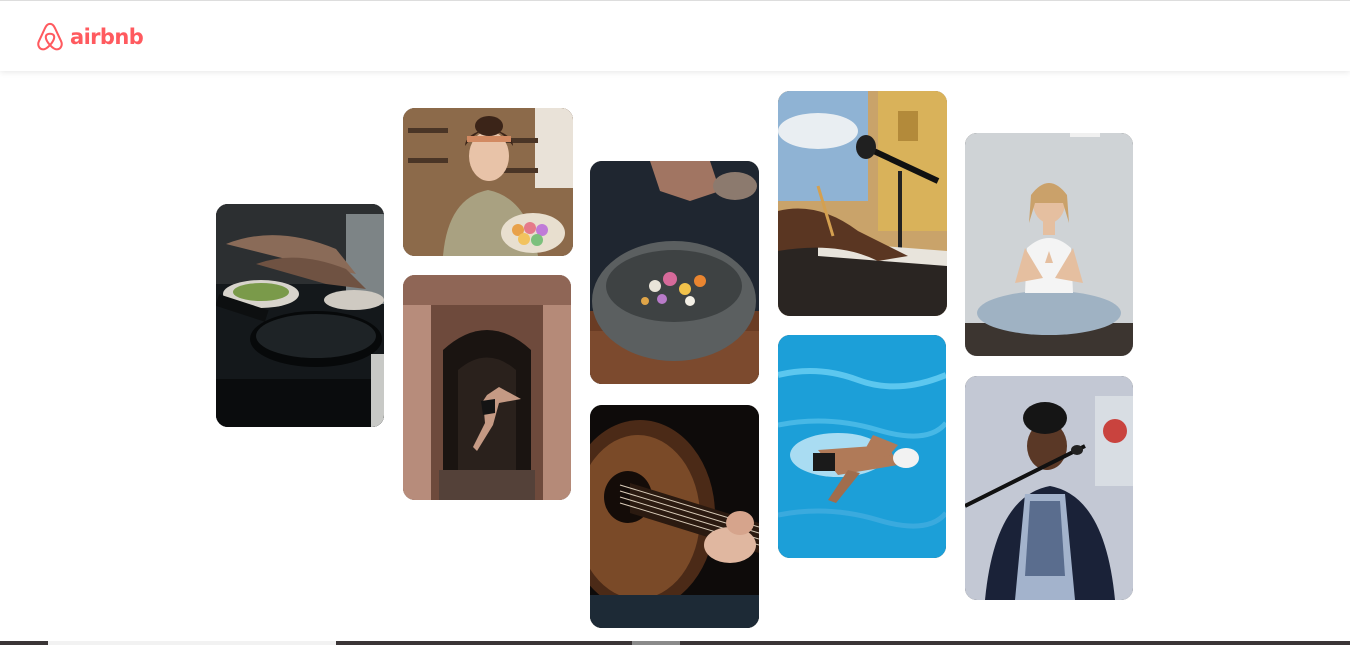  What do you see at coordinates (675, 35) in the screenshot?
I see `top-header: airbnb` at bounding box center [675, 35].